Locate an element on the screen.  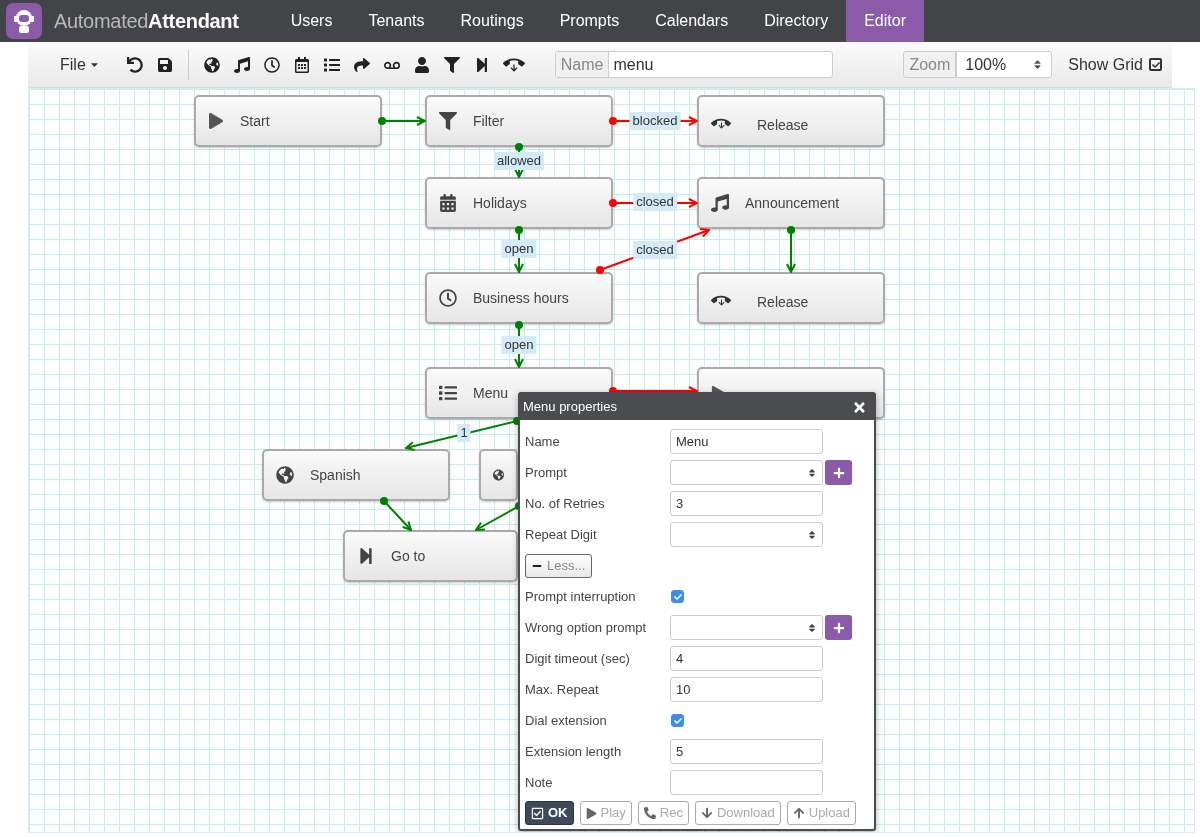
dialog-title: Menu properties is located at coordinates (570, 407).